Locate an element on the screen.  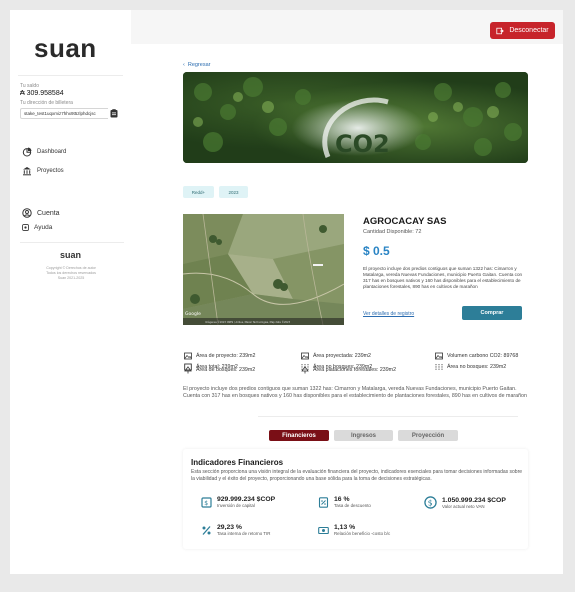
sidebar-item-cuenta: Cuenta is located at coordinates (41, 213).